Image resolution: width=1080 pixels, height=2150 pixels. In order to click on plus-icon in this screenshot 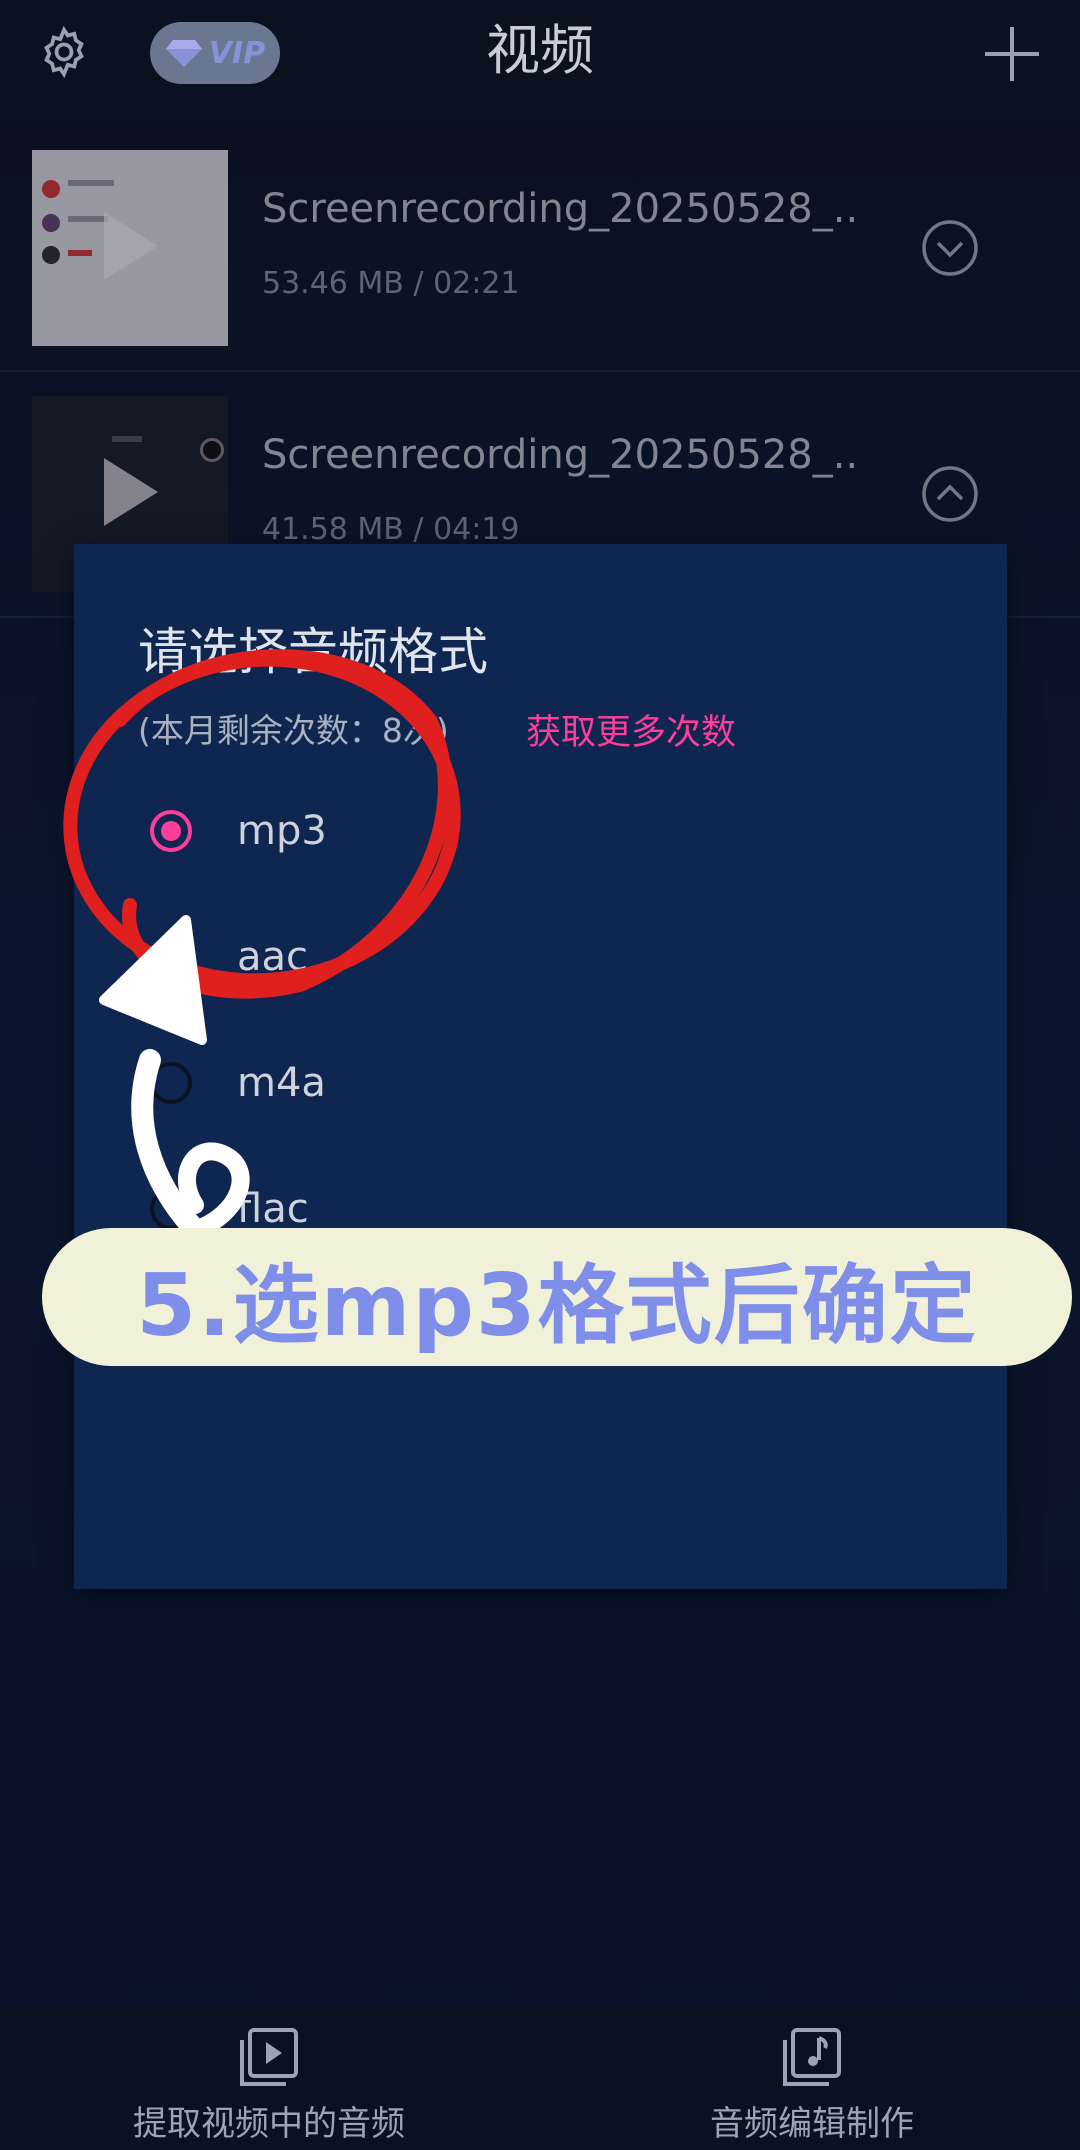, I will do `click(1012, 54)`.